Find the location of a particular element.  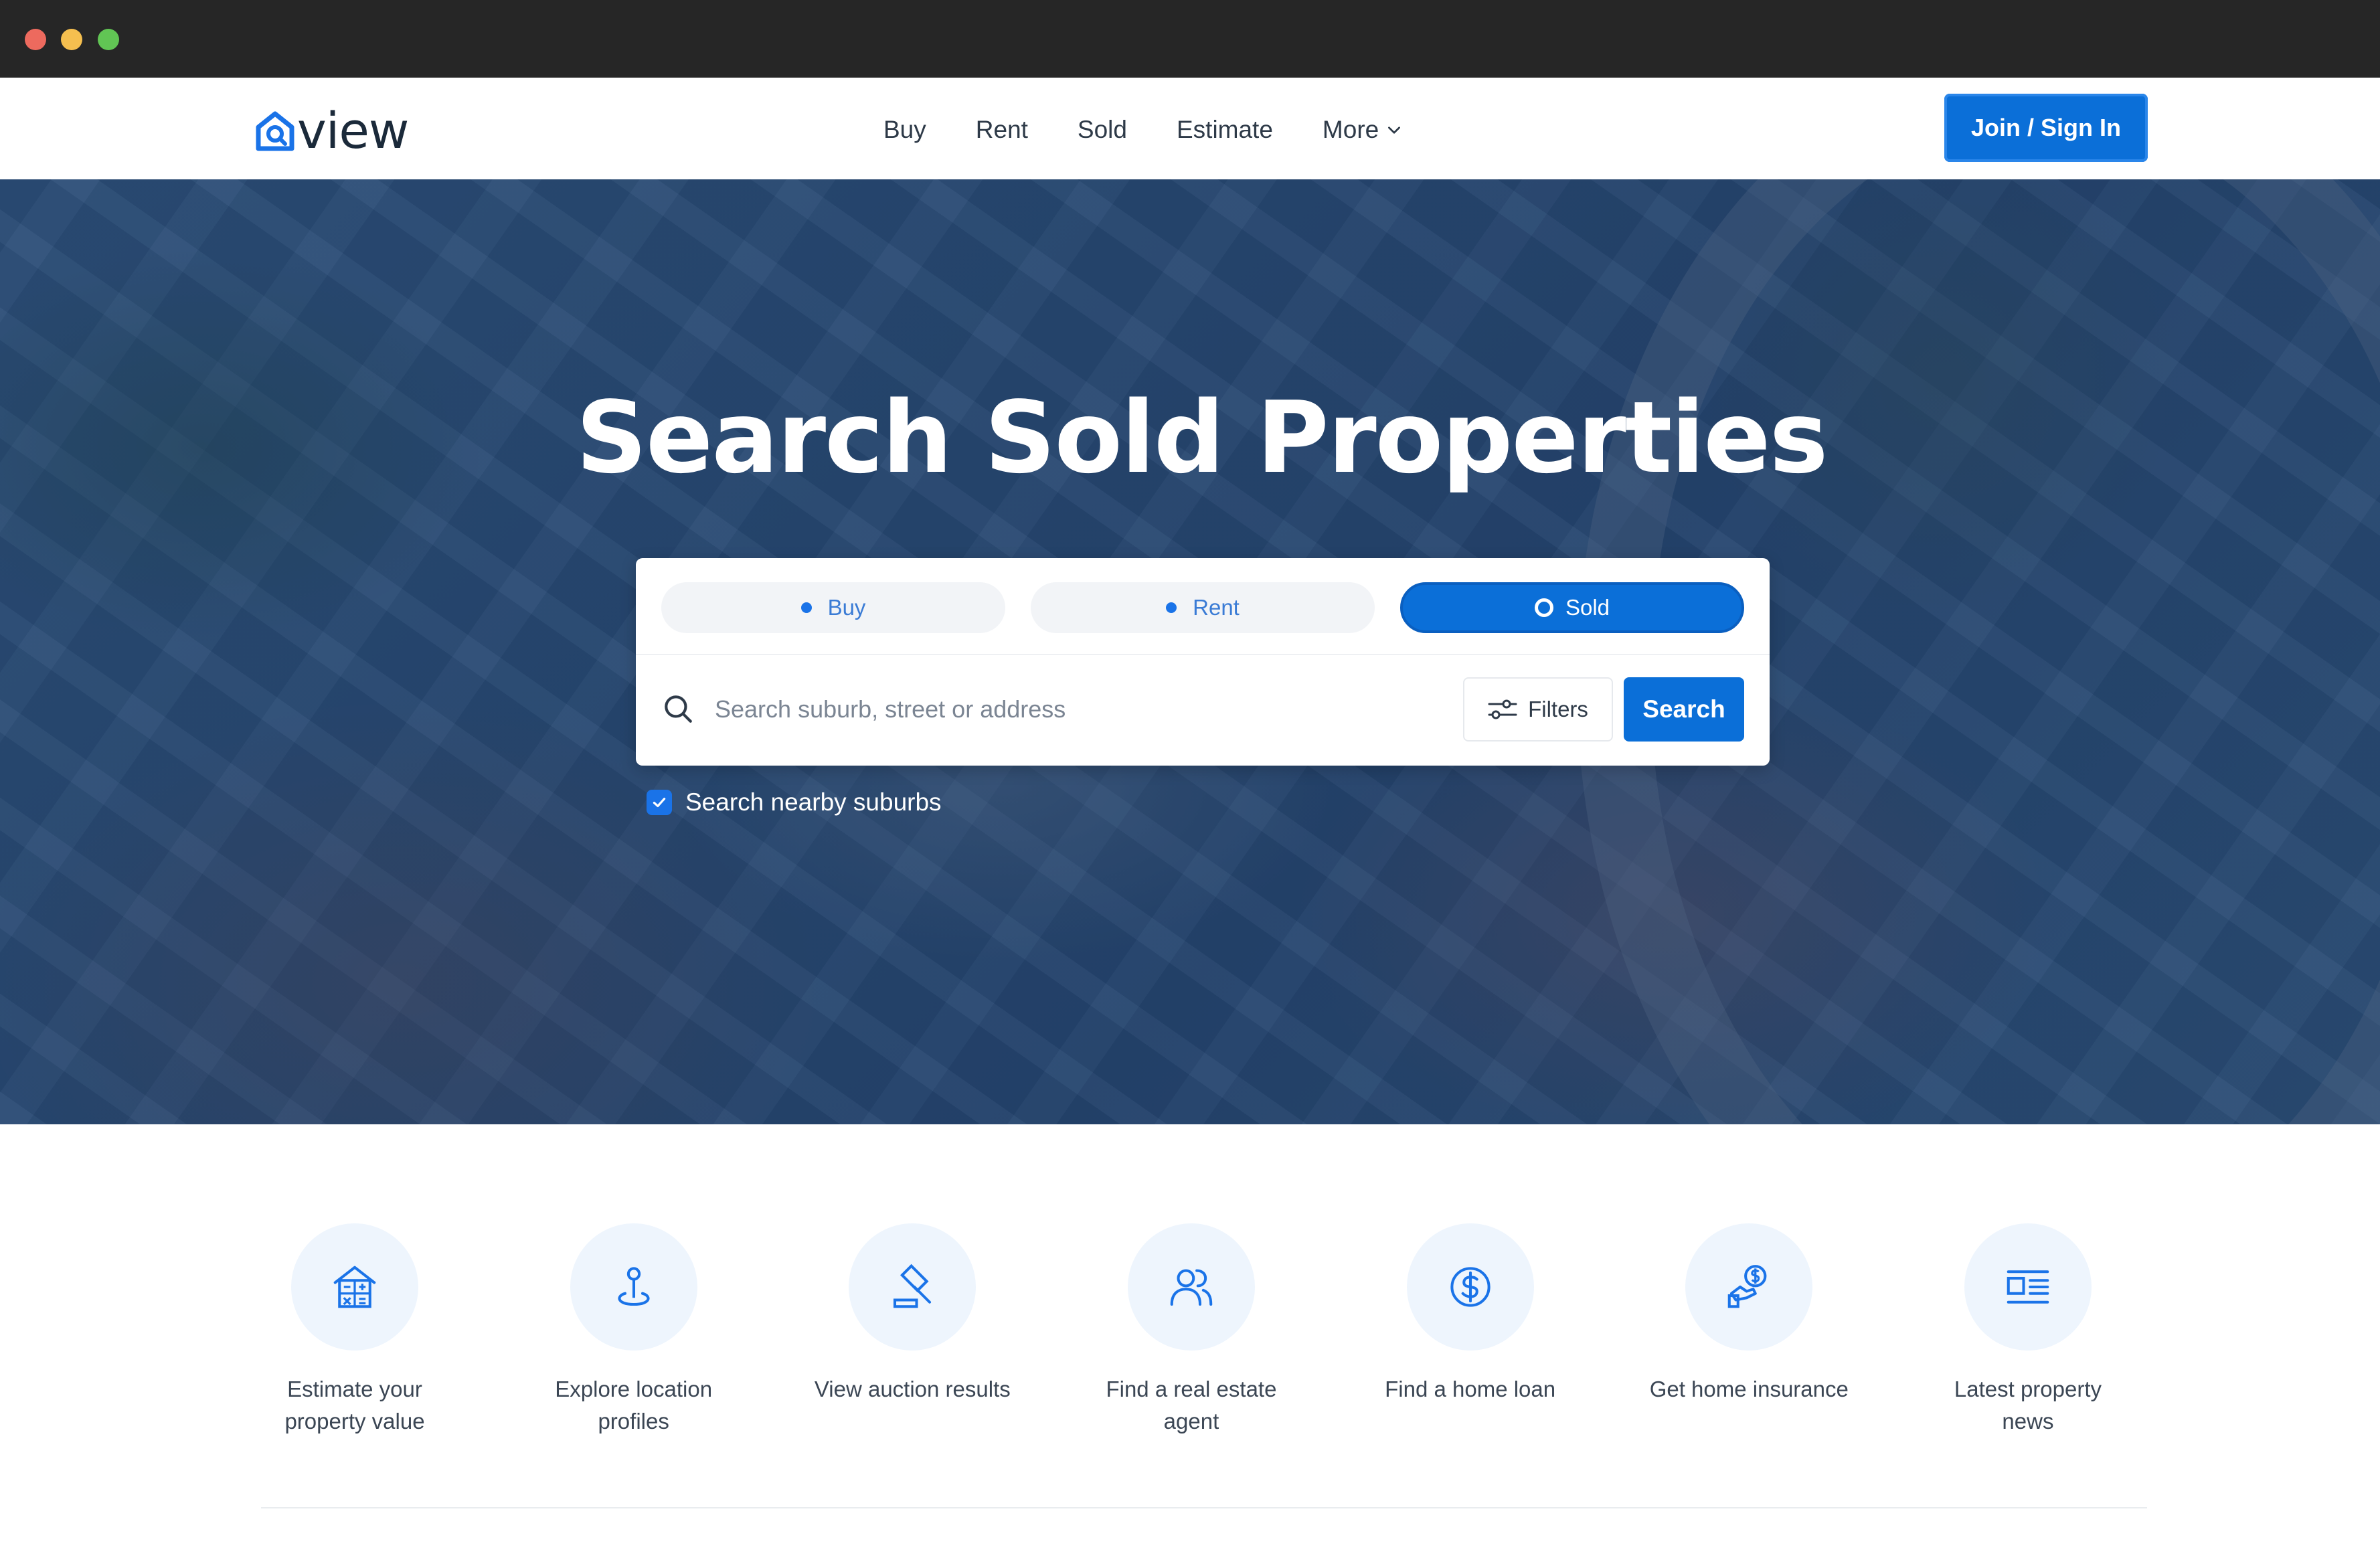

search-icon is located at coordinates (678, 709).